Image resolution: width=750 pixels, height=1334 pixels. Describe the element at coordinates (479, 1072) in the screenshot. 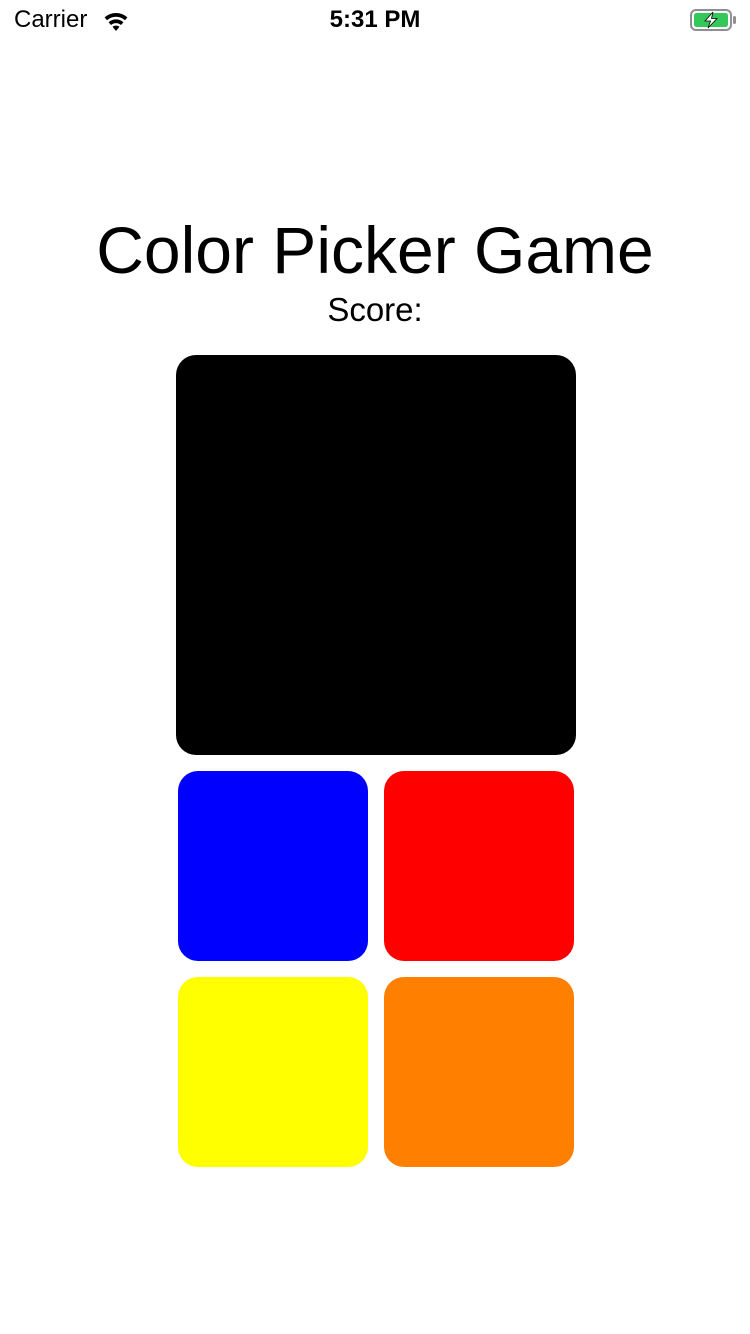

I see `color-option-orange` at that location.